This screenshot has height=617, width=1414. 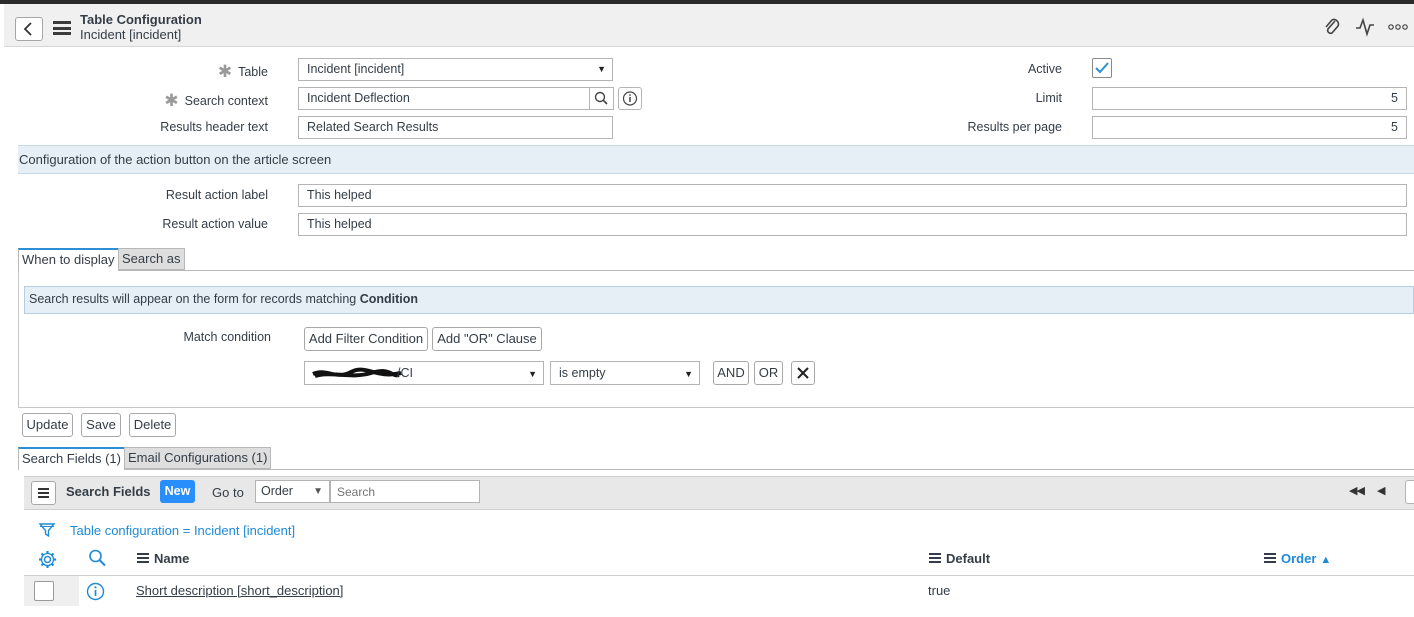 I want to click on list-search-input, so click(x=405, y=491).